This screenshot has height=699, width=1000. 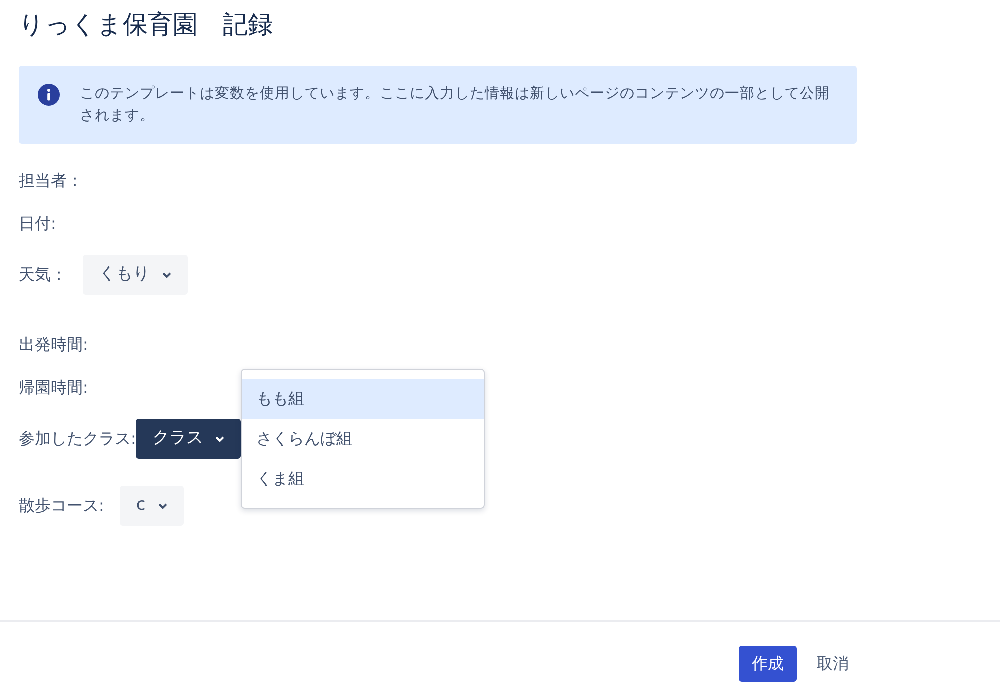 What do you see at coordinates (189, 439) in the screenshot?
I see `select-button: クラス` at bounding box center [189, 439].